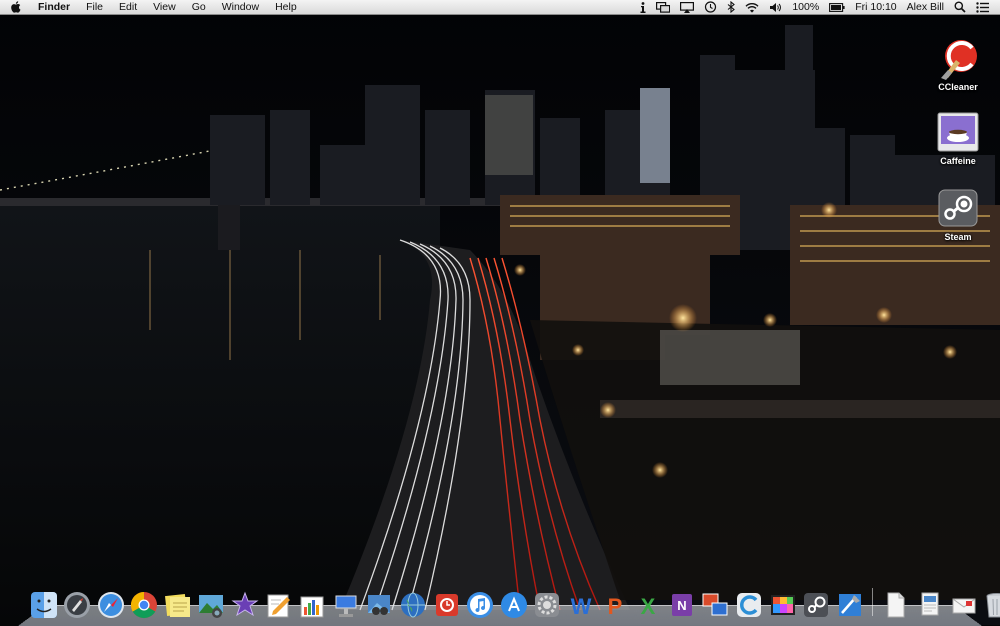  What do you see at coordinates (547, 604) in the screenshot?
I see `dock-system-preferences-icon` at bounding box center [547, 604].